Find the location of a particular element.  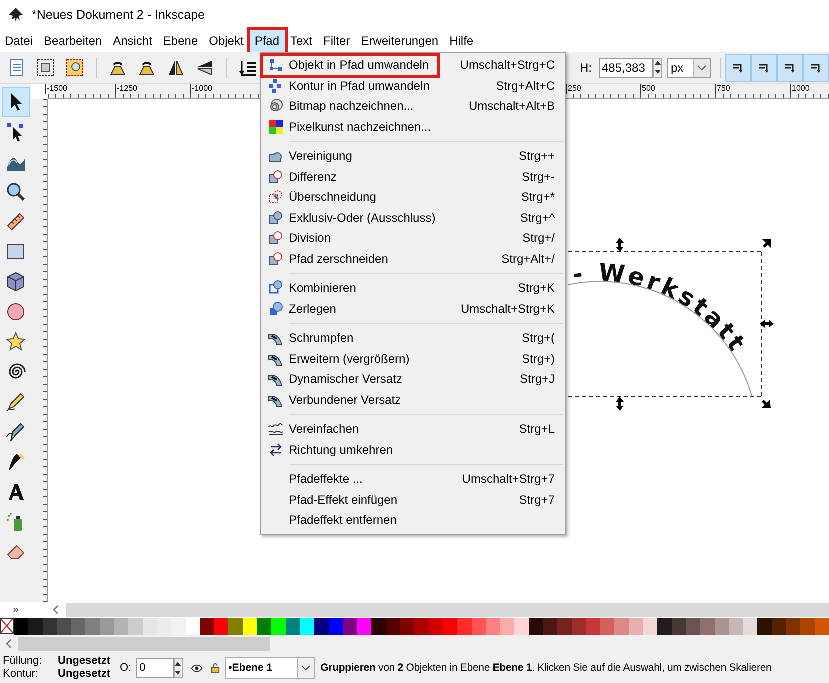

menu-item: Differenz Strg+- is located at coordinates (413, 176).